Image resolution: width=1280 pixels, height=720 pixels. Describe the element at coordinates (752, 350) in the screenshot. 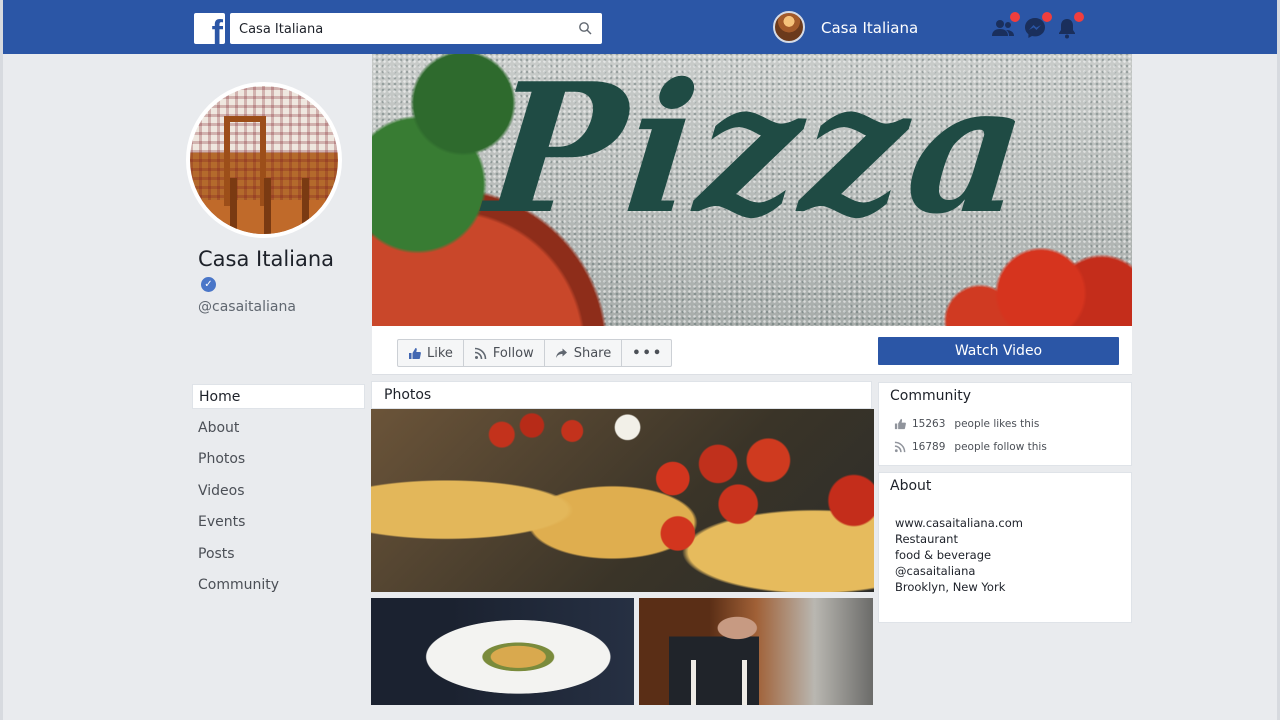

I see `page-action-bar: Like Follow Share ••• Watch Video` at that location.